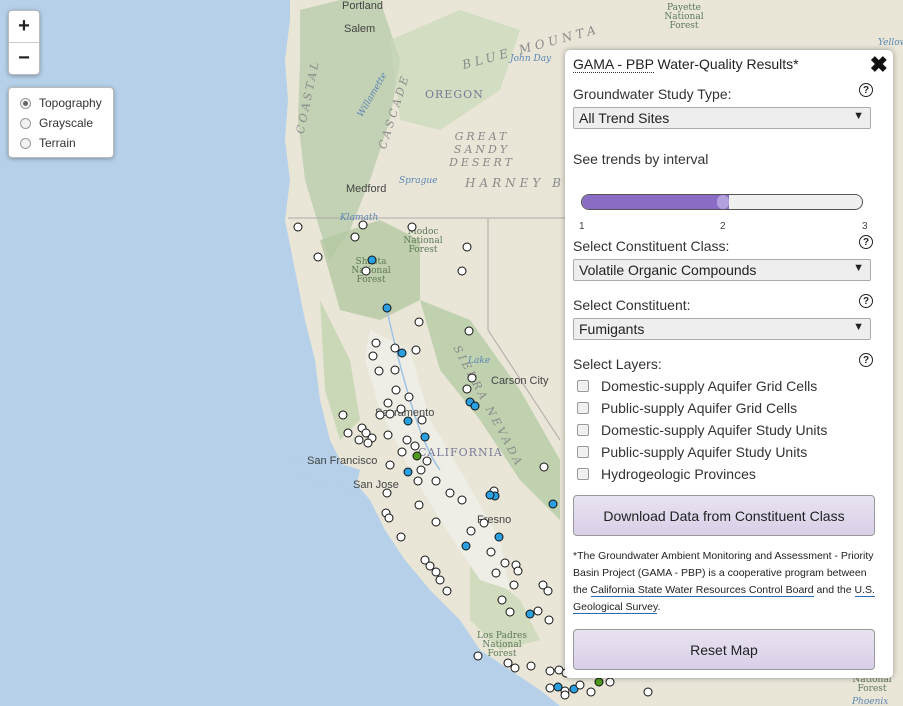  I want to click on layer-domestic-study-units: Domestic-supply Aquifer Study Units, so click(702, 430).